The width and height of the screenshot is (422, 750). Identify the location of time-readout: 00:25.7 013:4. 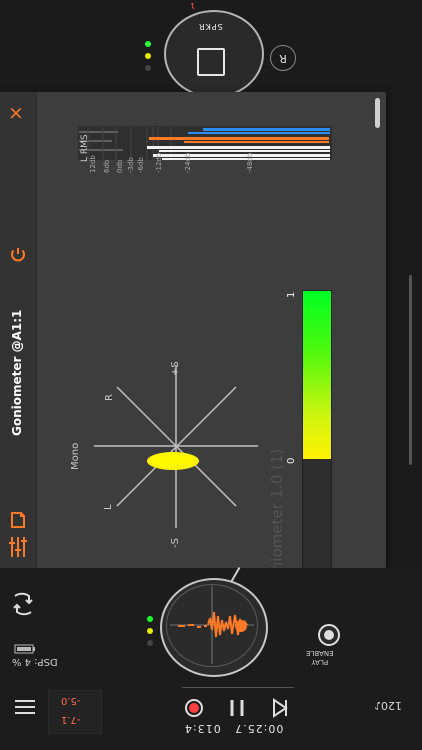
(234, 728).